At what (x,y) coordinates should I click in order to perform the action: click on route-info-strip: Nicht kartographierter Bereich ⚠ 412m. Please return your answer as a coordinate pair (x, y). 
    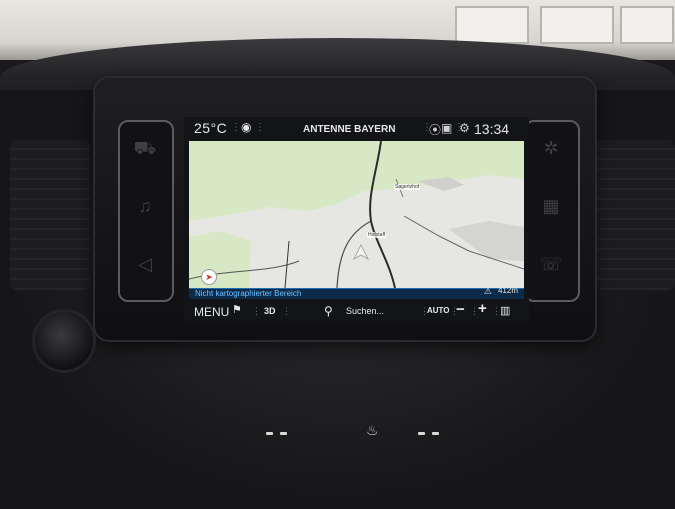
    Looking at the image, I should click on (356, 292).